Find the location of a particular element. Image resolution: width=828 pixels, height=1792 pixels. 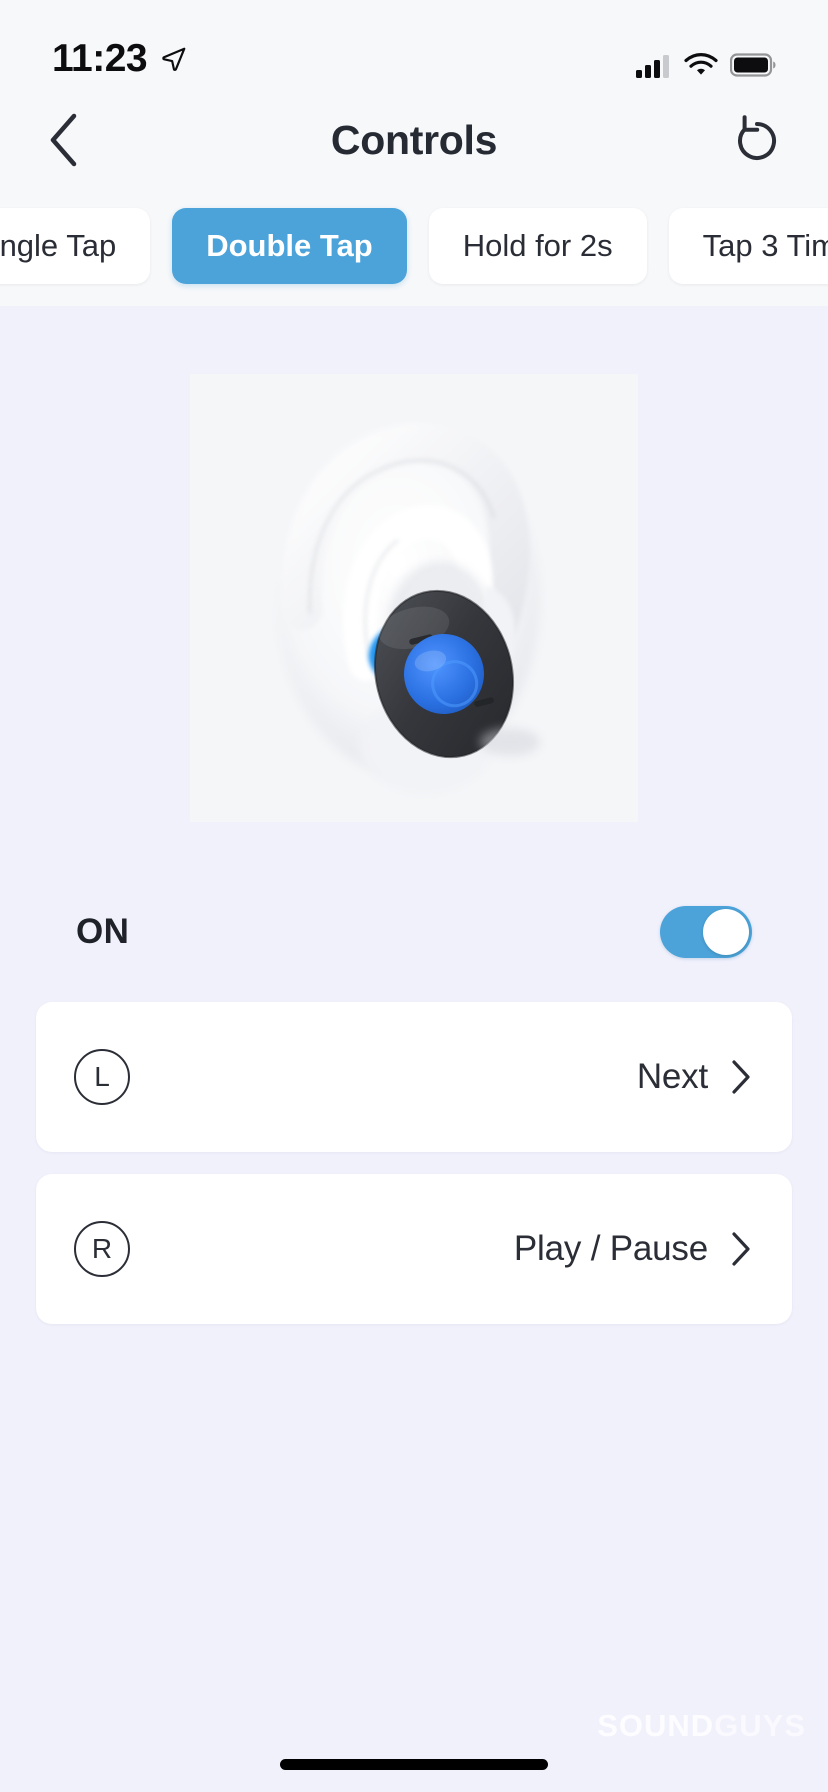

power-toggle is located at coordinates (706, 932).